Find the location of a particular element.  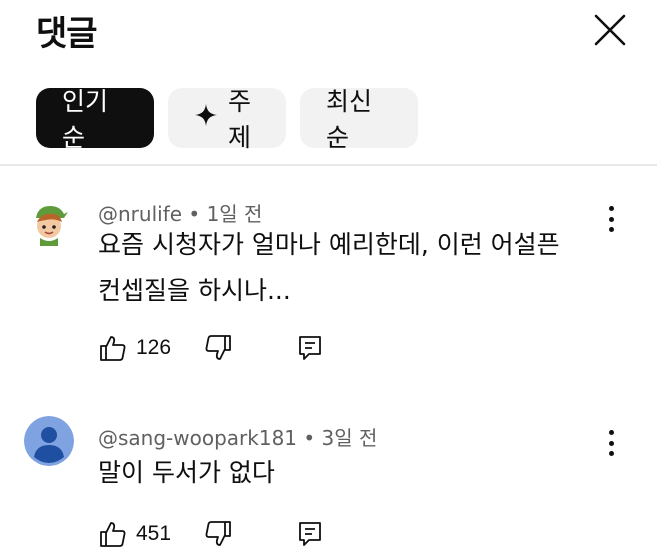

comment-text: 말이 두서가 없다 is located at coordinates (353, 473).